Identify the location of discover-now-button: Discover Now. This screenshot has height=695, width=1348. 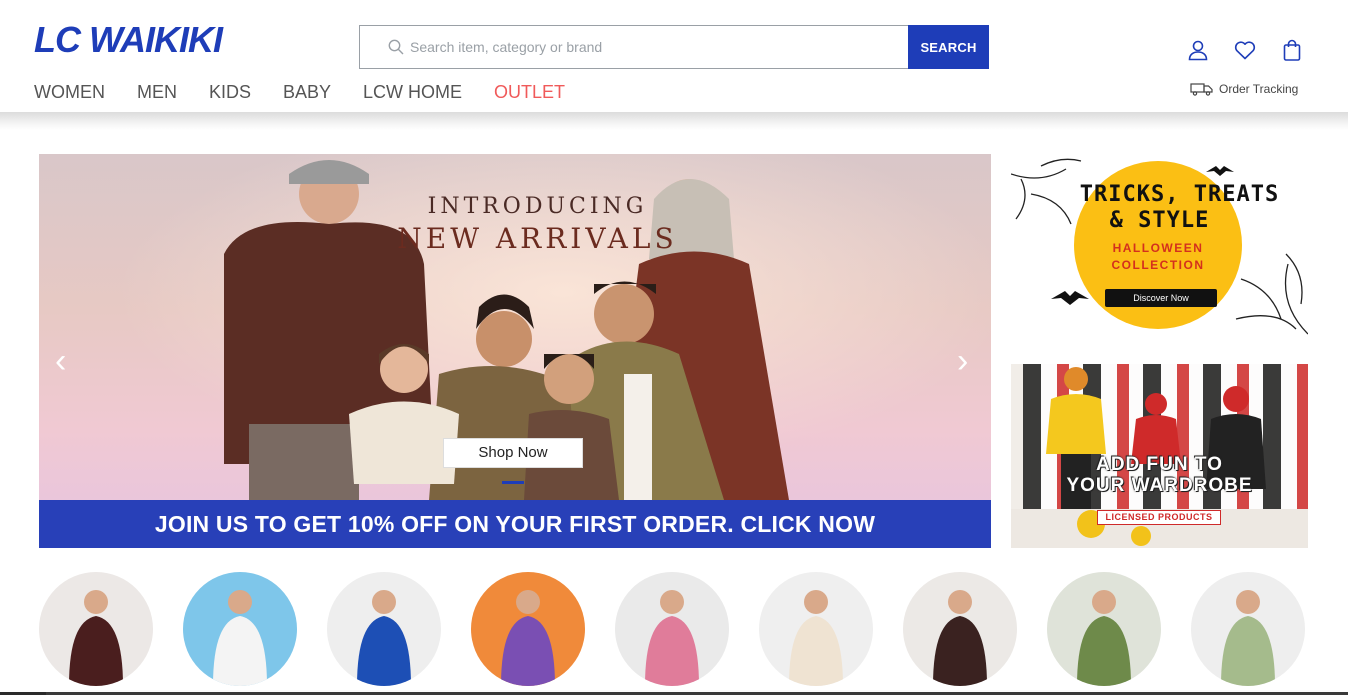
(1161, 298).